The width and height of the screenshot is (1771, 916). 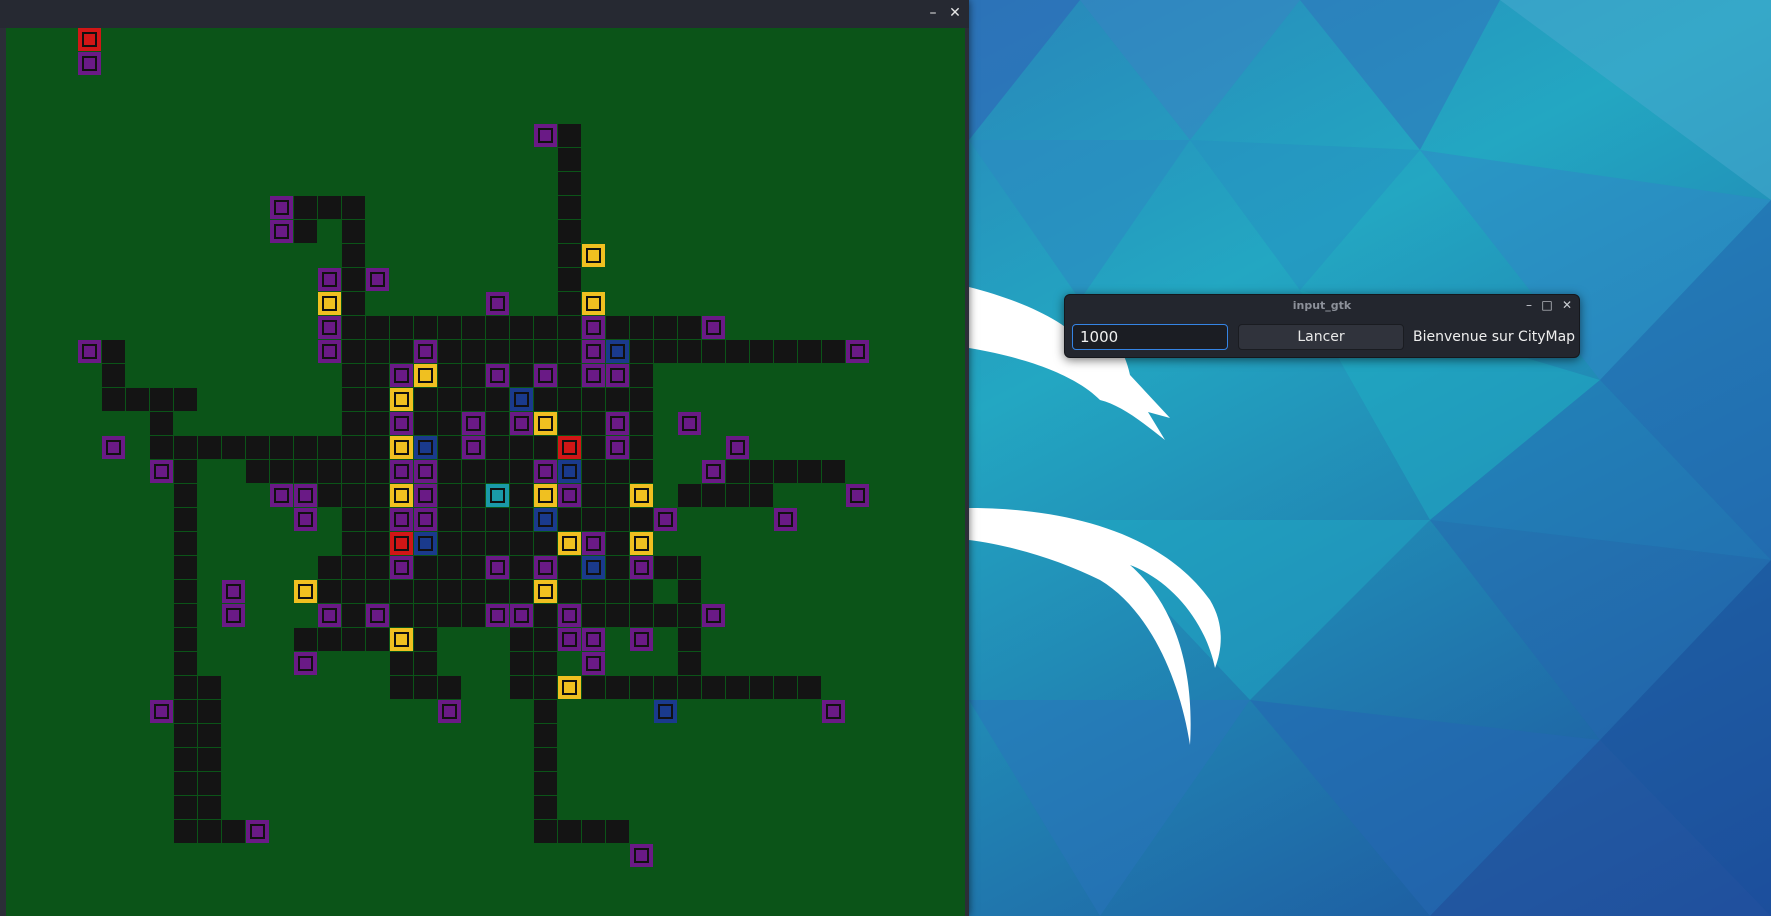 I want to click on count-input, so click(x=1150, y=337).